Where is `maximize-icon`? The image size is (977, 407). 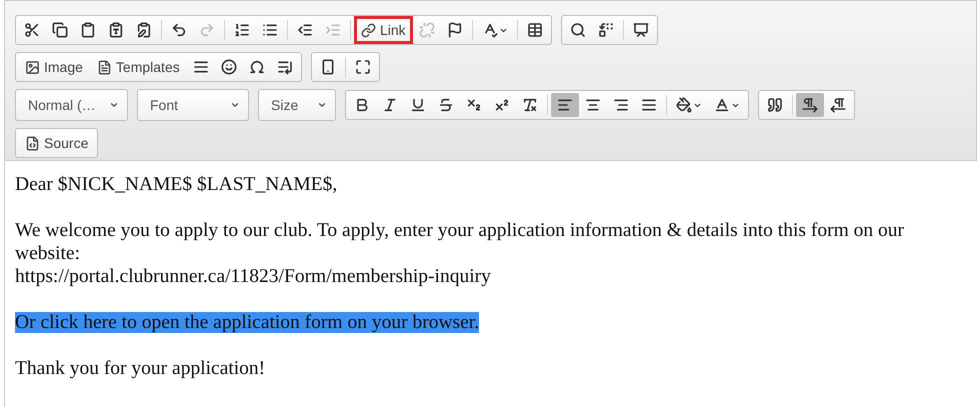 maximize-icon is located at coordinates (362, 67).